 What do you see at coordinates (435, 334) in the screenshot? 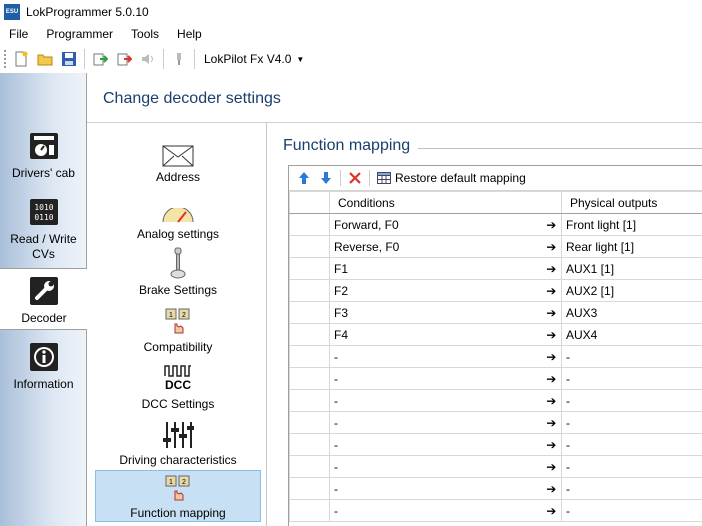
I see `condition-cell: F4` at bounding box center [435, 334].